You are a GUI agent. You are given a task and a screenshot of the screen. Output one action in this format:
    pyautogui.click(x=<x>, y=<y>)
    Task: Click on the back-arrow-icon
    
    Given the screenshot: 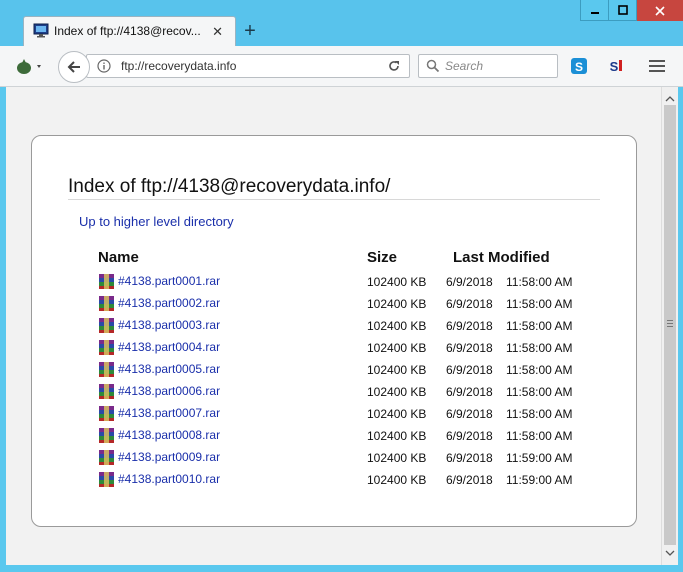 What is the action you would take?
    pyautogui.click(x=74, y=69)
    